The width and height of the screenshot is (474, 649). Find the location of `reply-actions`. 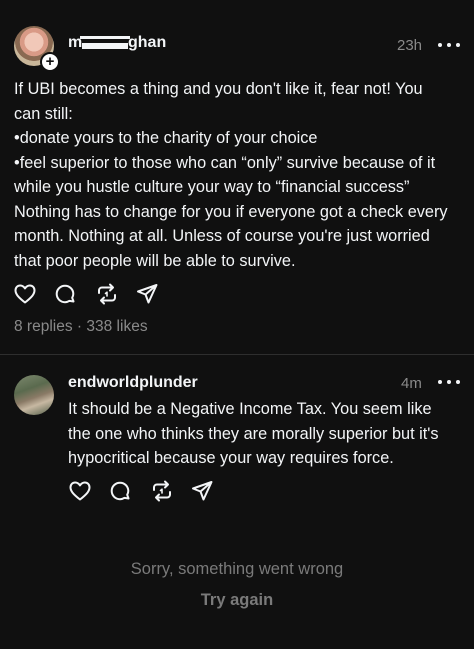

reply-actions is located at coordinates (149, 491).